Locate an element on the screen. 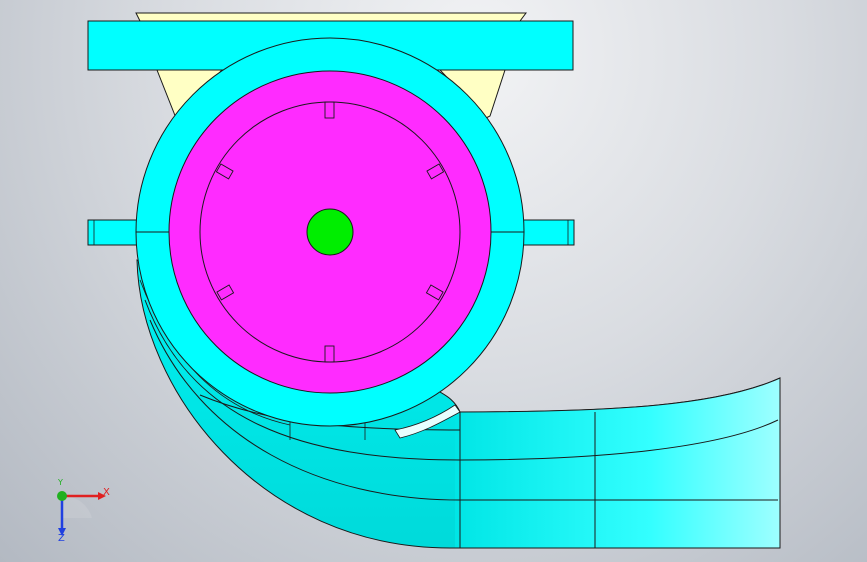 This screenshot has width=867, height=562. orientation-triad: X Y Z is located at coordinates (80, 513).